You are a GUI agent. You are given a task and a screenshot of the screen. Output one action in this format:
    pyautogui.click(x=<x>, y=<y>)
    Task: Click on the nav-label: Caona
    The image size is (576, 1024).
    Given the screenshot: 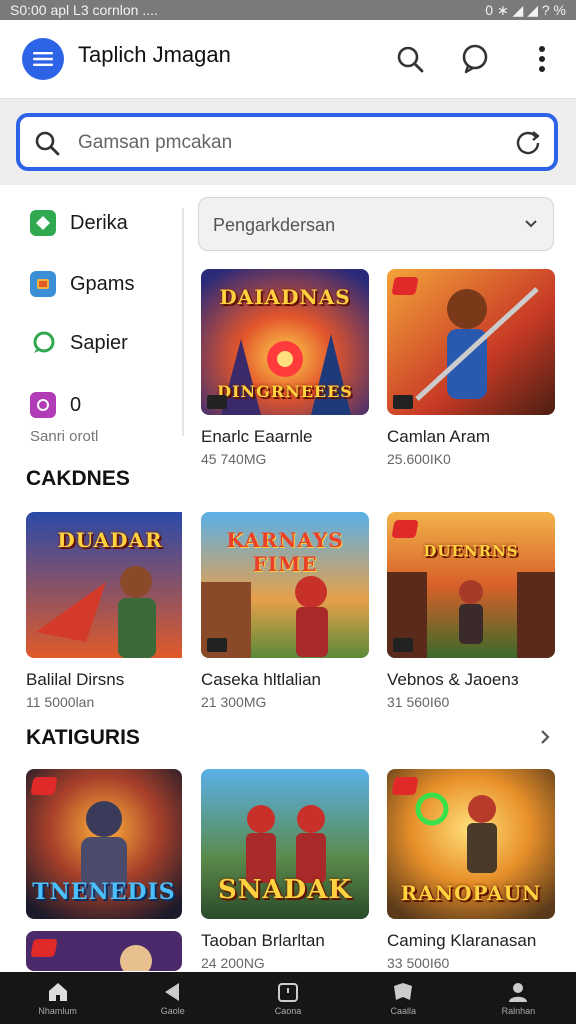 What is the action you would take?
    pyautogui.click(x=288, y=1011)
    